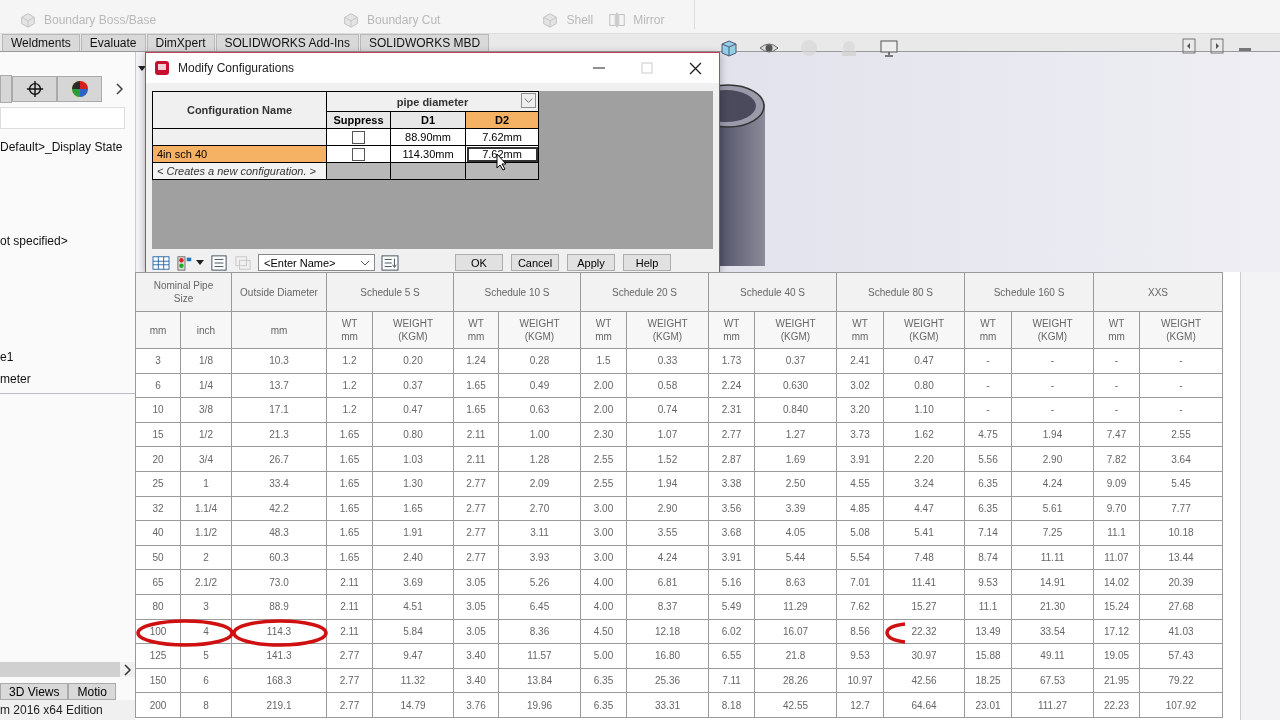  Describe the element at coordinates (1052, 508) in the screenshot. I see `table-cell: 5.61` at that location.